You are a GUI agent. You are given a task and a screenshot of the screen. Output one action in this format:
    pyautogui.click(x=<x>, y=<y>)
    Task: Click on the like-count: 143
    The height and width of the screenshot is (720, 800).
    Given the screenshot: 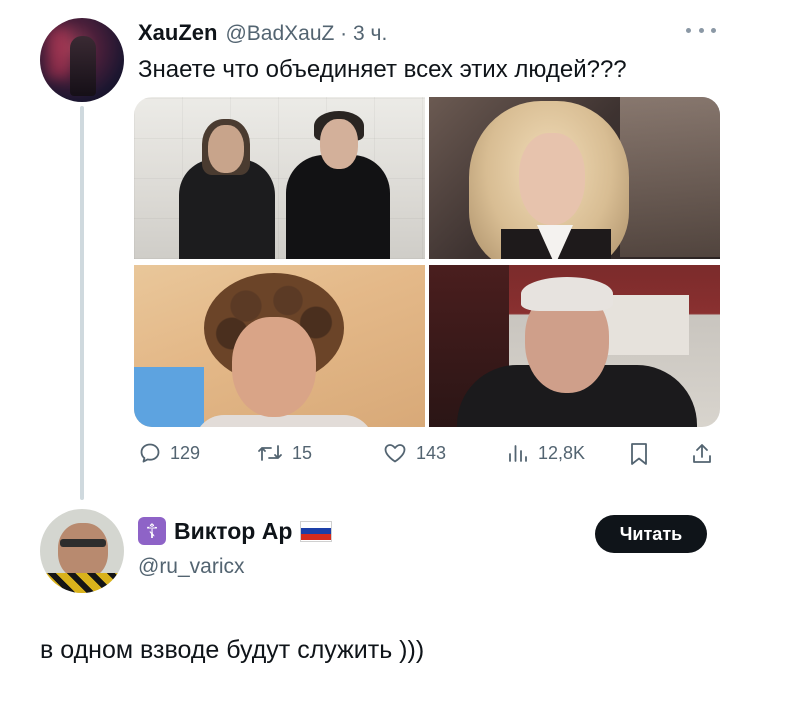 What is the action you would take?
    pyautogui.click(x=431, y=452)
    